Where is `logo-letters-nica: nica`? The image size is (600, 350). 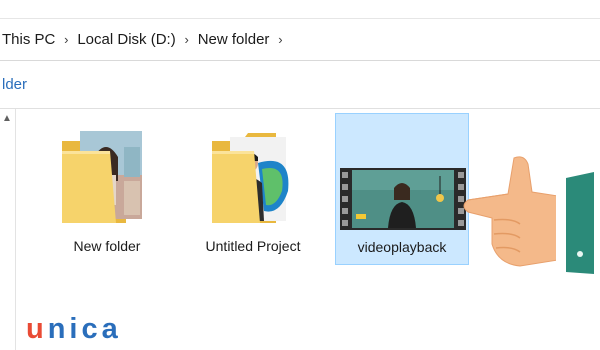 logo-letters-nica: nica is located at coordinates (84, 329).